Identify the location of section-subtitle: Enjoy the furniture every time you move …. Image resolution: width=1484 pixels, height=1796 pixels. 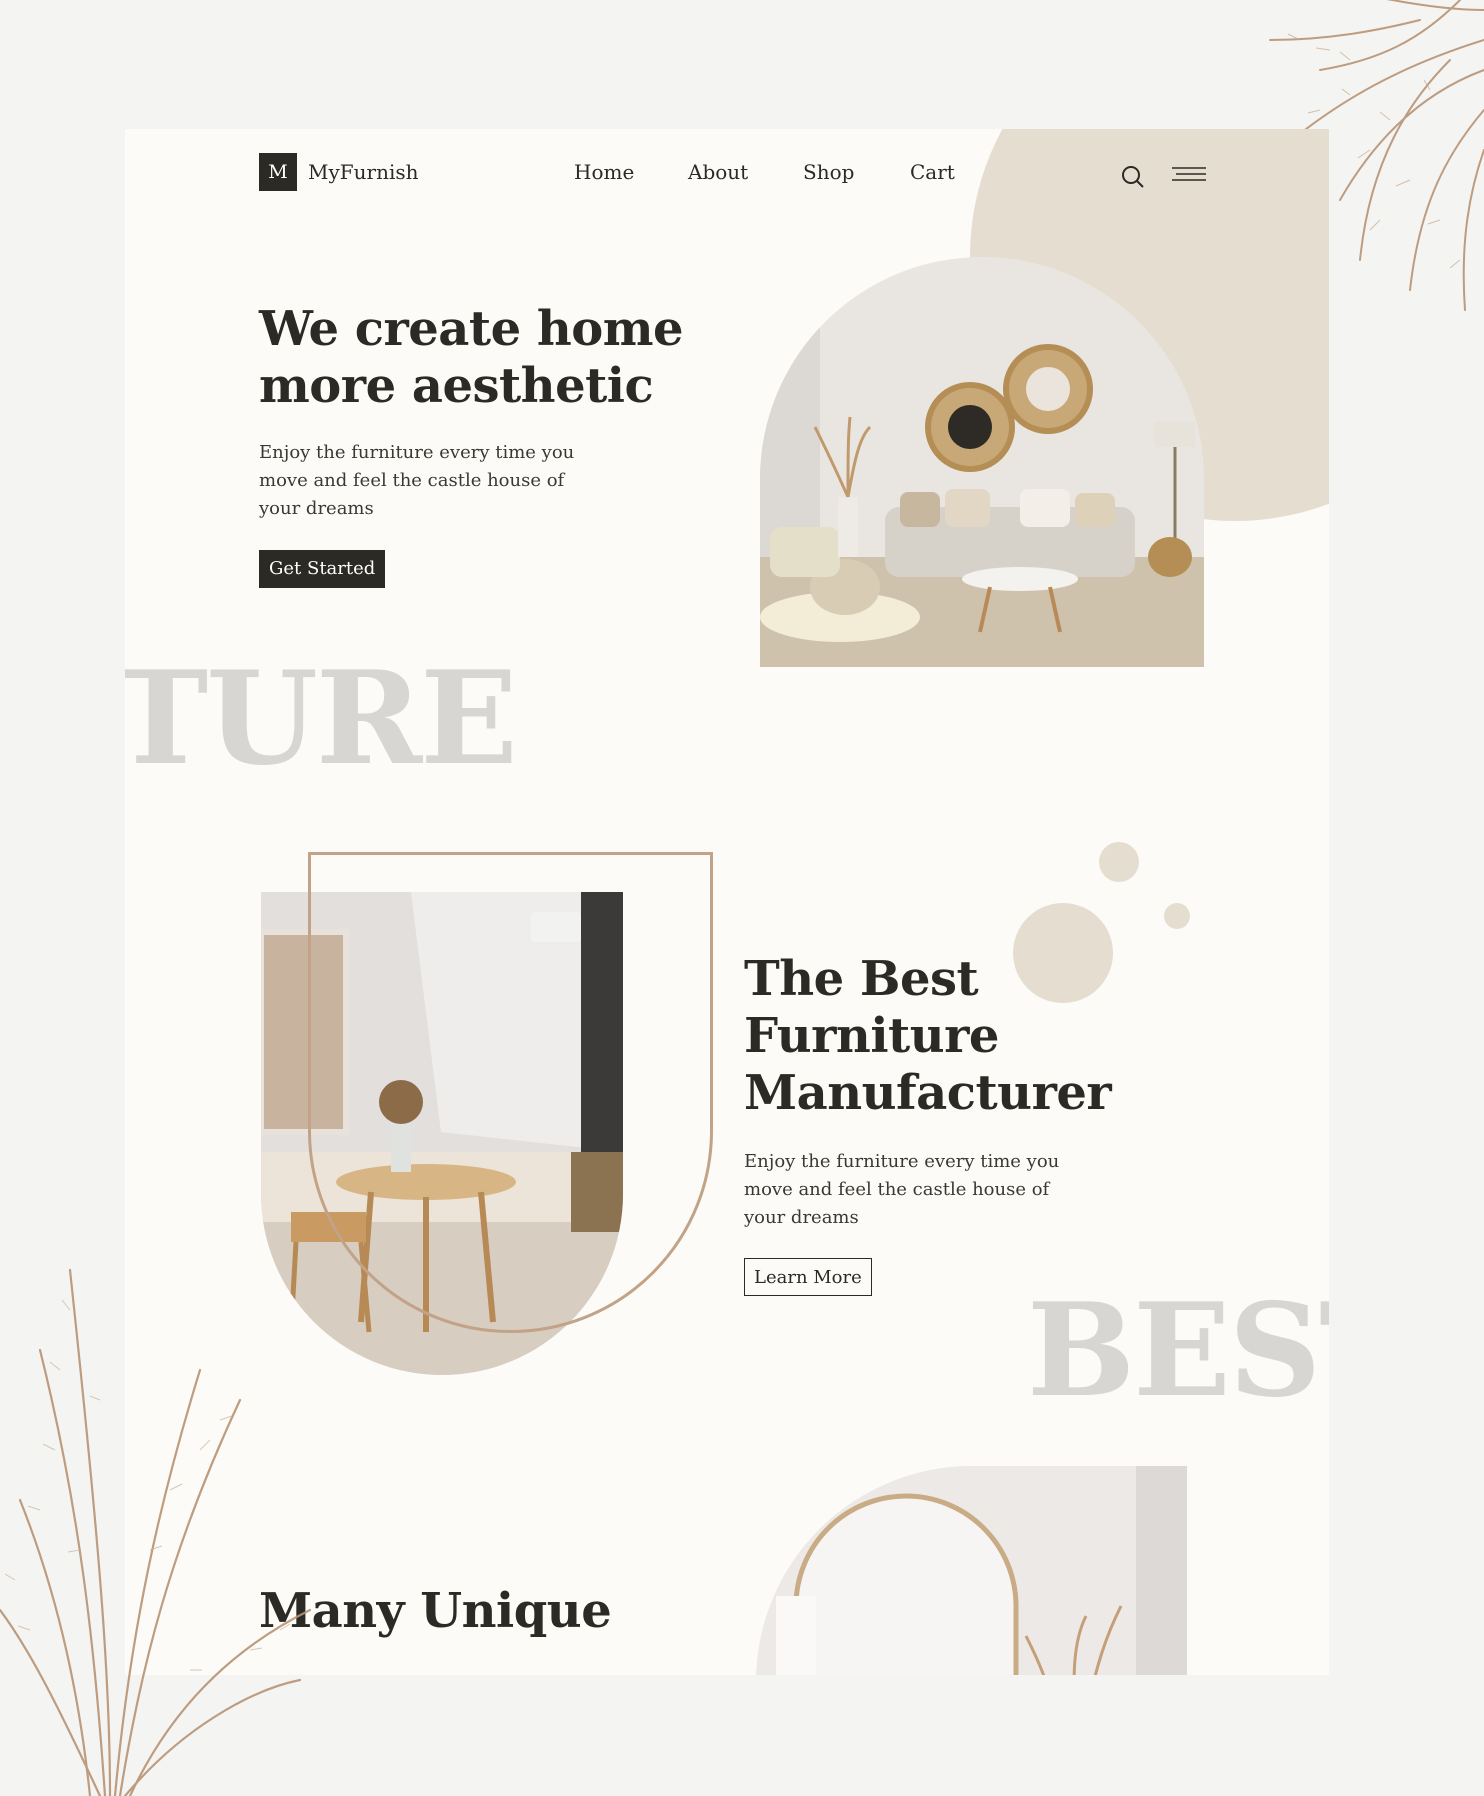
(902, 1189).